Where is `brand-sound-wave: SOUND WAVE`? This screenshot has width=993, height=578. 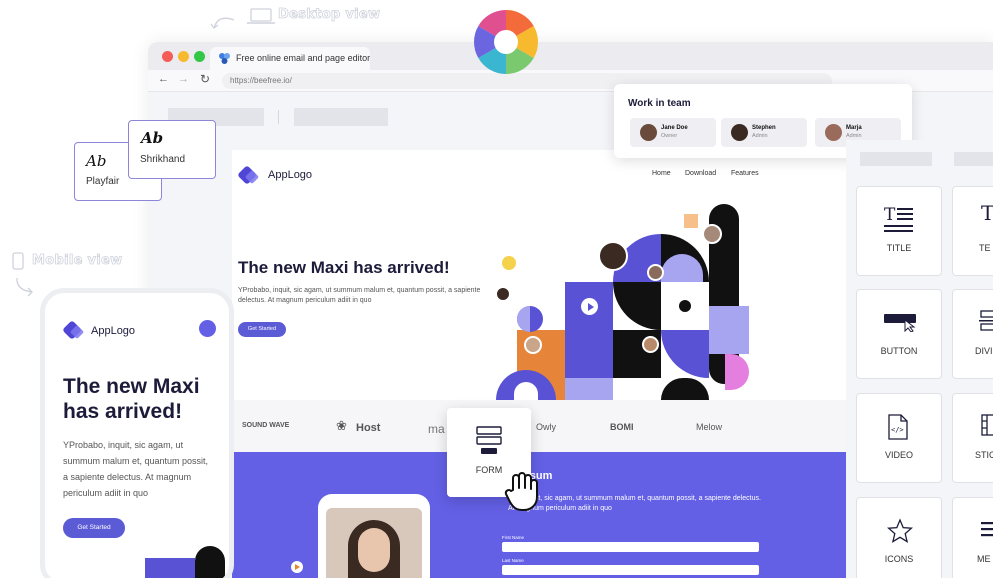
brand-sound-wave: SOUND WAVE is located at coordinates (266, 425).